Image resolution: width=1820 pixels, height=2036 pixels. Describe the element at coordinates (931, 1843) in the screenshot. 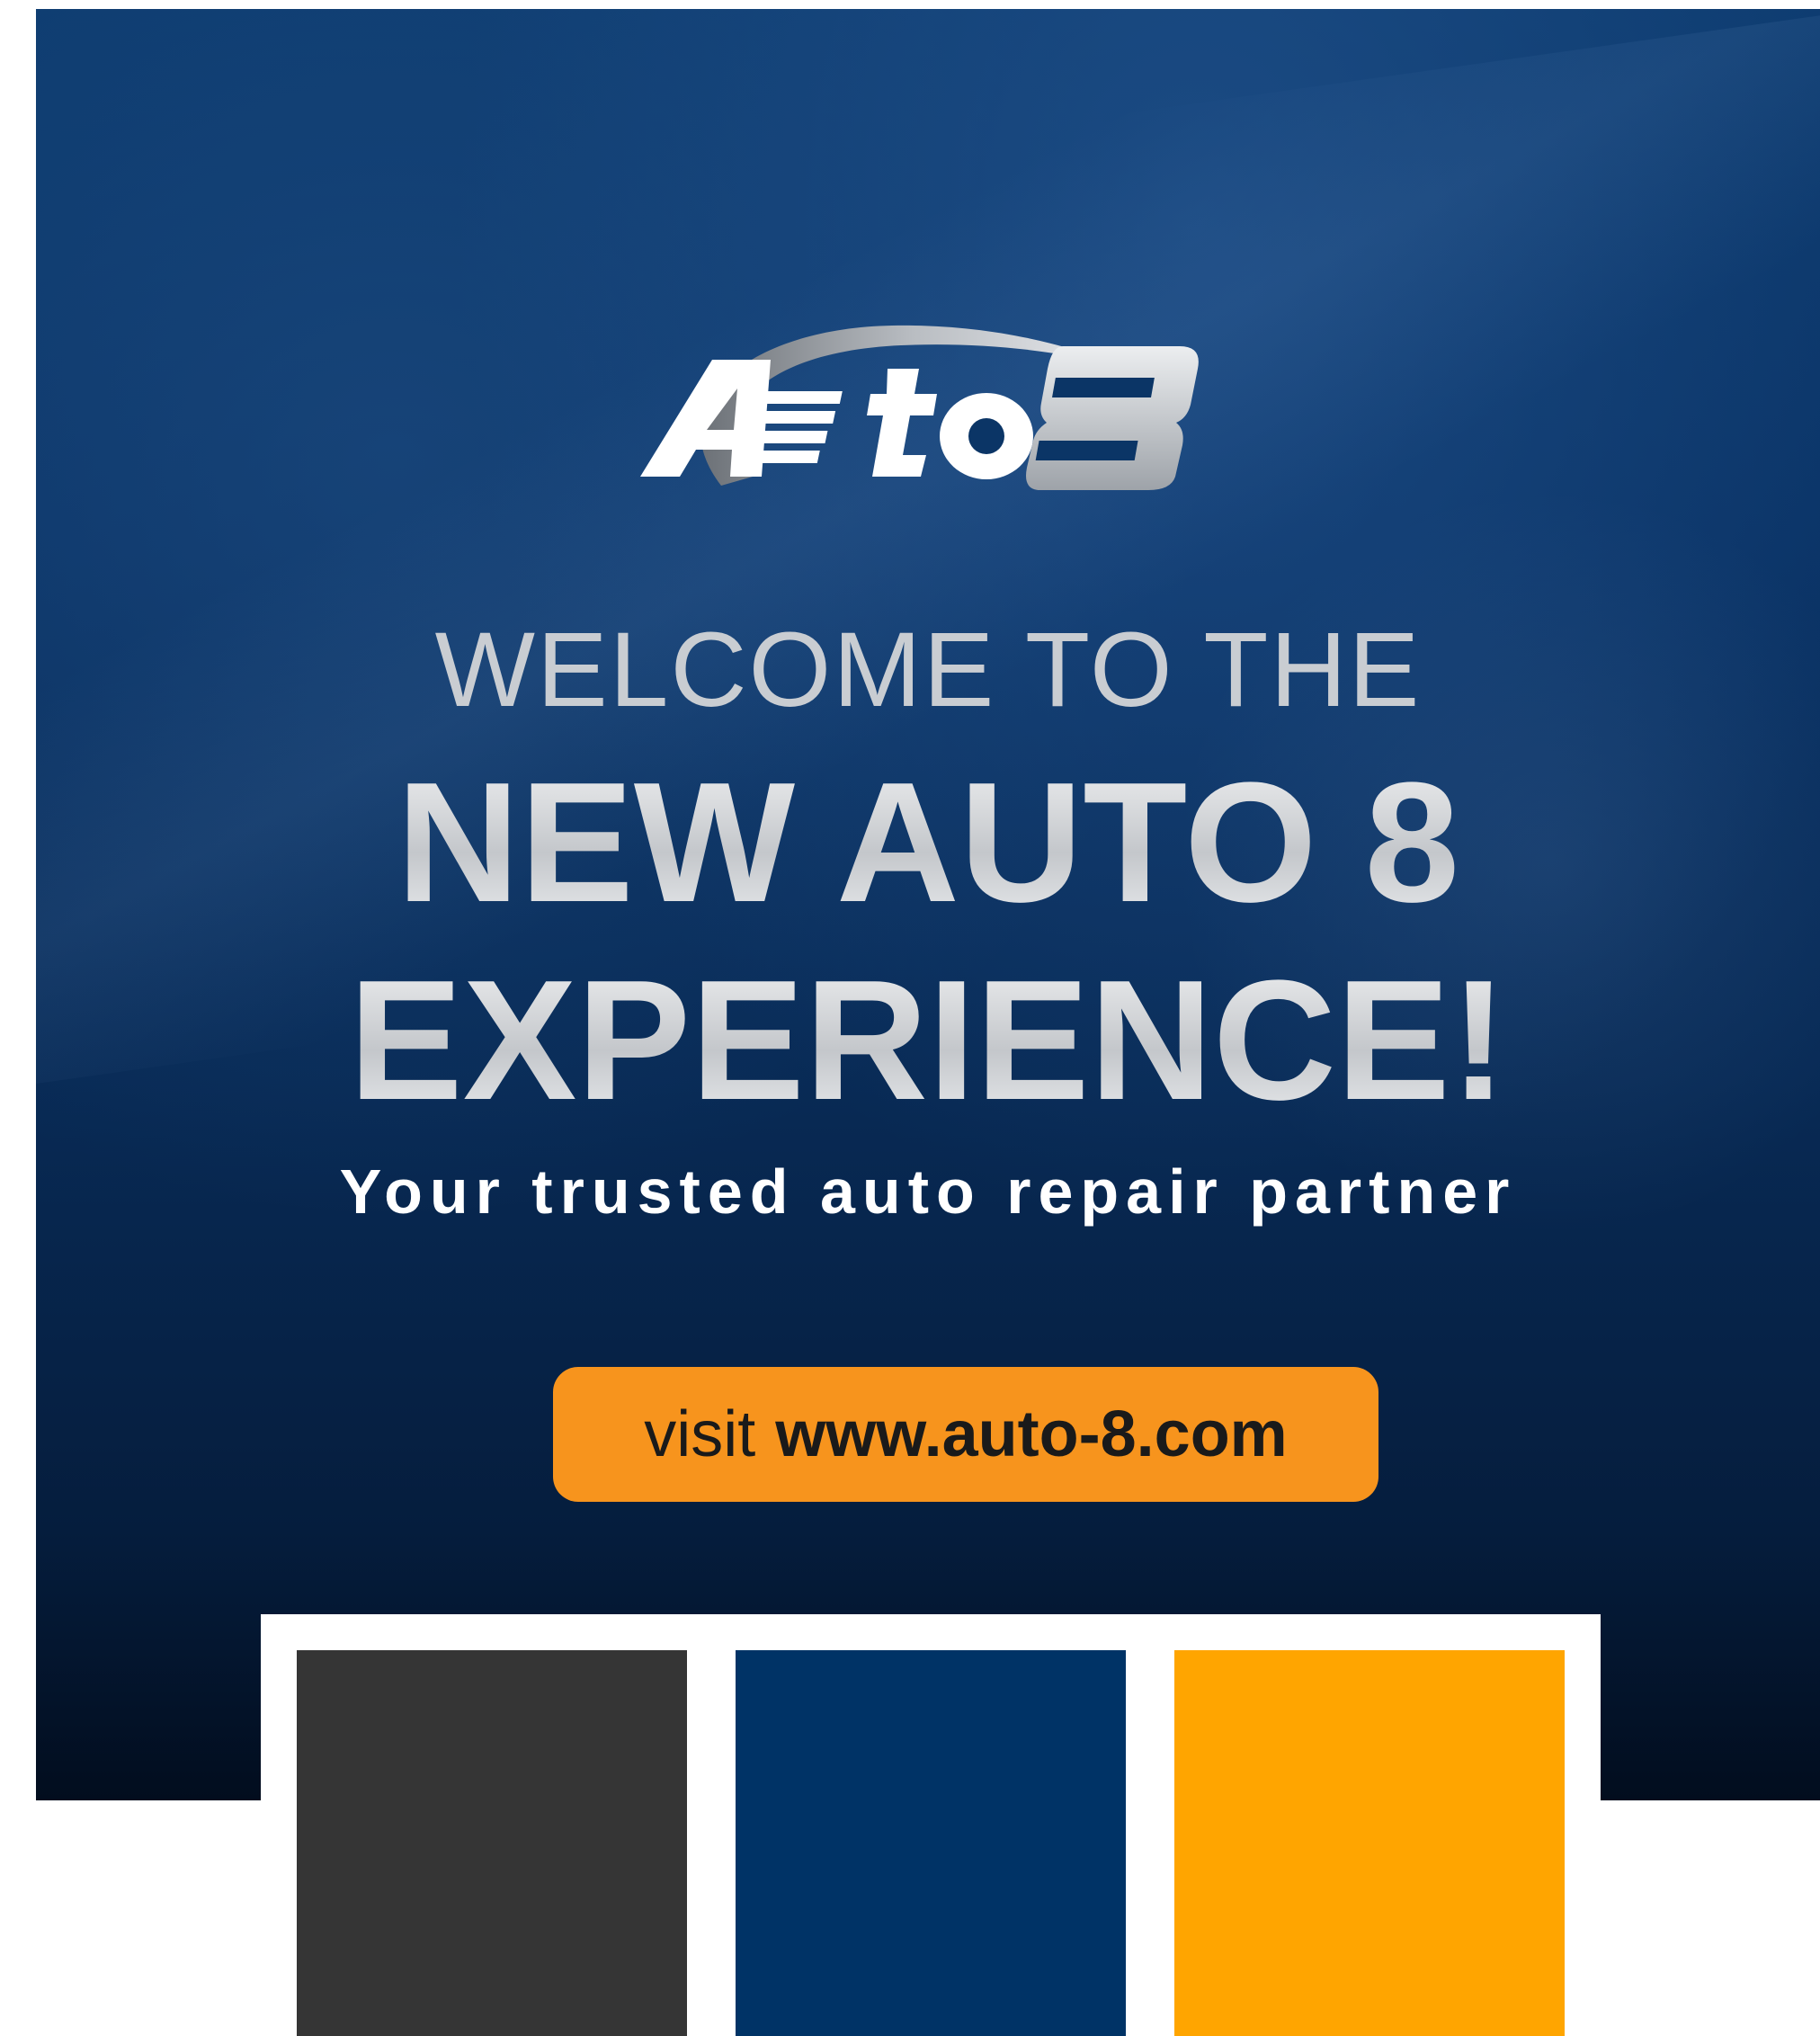

I see `swatch-navy` at that location.